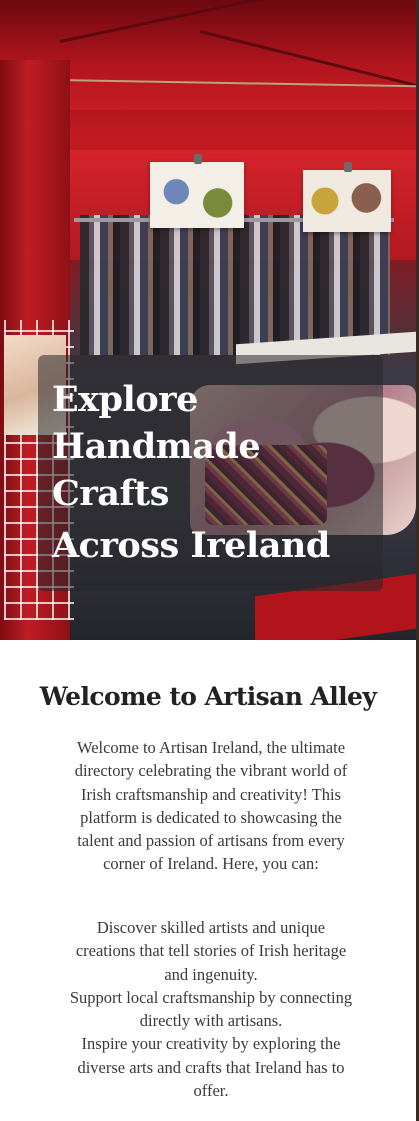 The width and height of the screenshot is (419, 1121). Describe the element at coordinates (156, 446) in the screenshot. I see `hero-title-line: Handmade` at that location.